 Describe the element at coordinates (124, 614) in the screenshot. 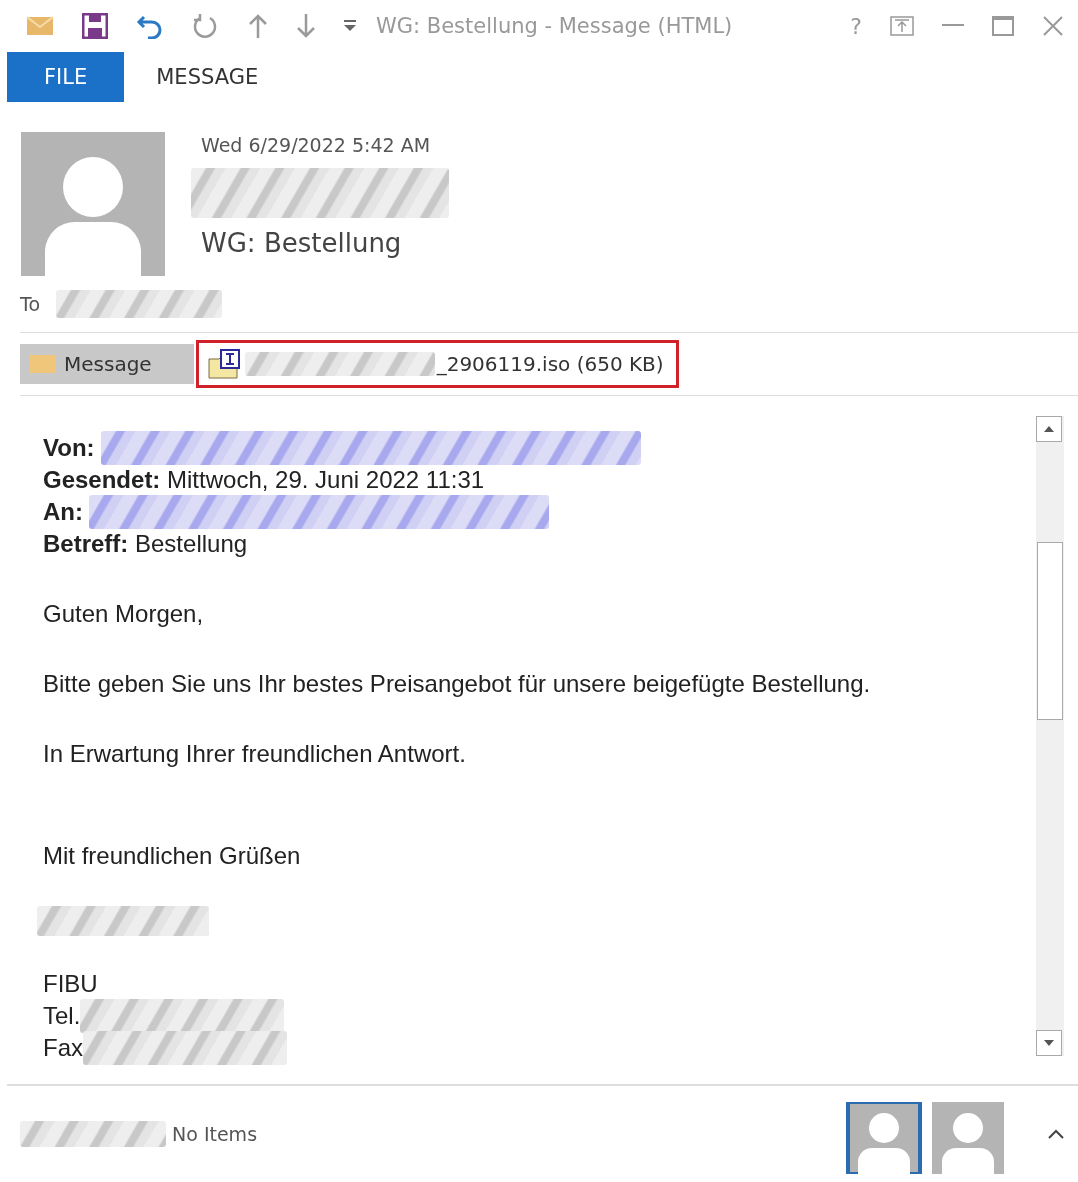

I see `body-paragraph: Guten Morgen,` at that location.